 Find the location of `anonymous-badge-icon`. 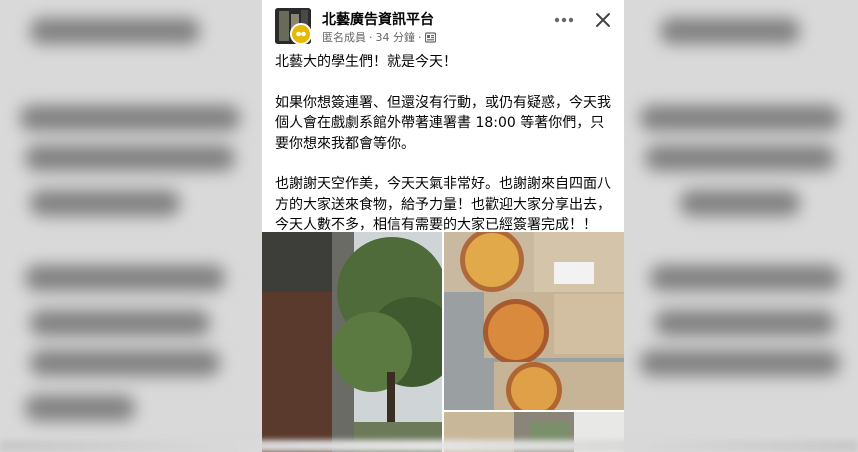

anonymous-badge-icon is located at coordinates (300, 33).